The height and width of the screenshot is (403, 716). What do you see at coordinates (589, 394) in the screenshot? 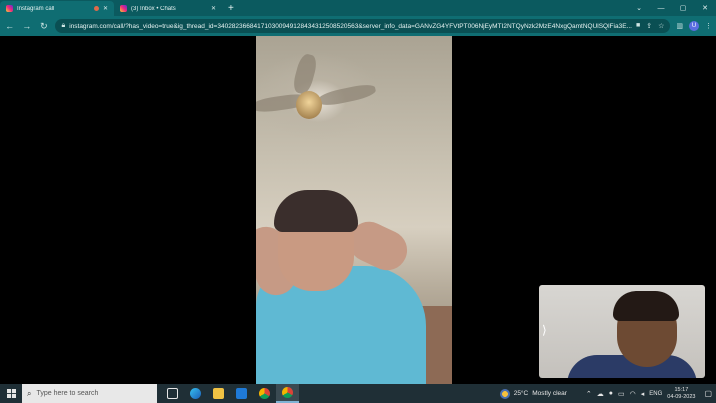
I see `show-hidden-icons-icon: ⌃` at bounding box center [589, 394].